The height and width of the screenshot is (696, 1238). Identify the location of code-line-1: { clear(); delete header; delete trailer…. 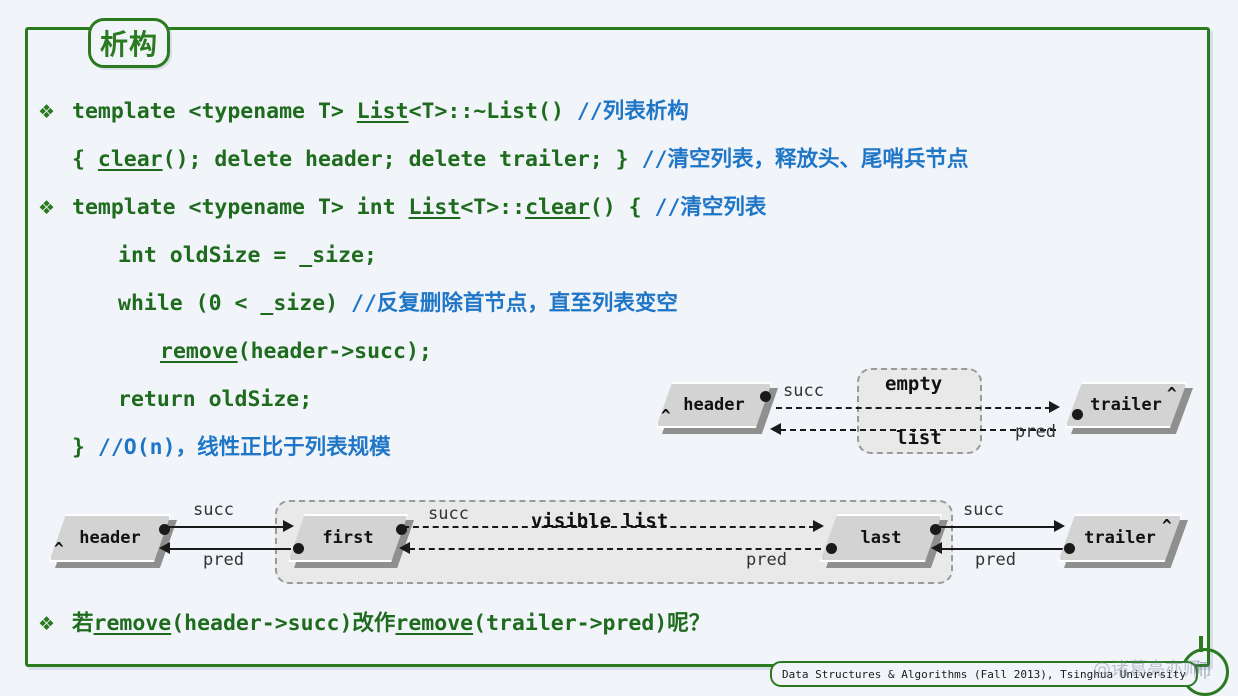
(618, 160).